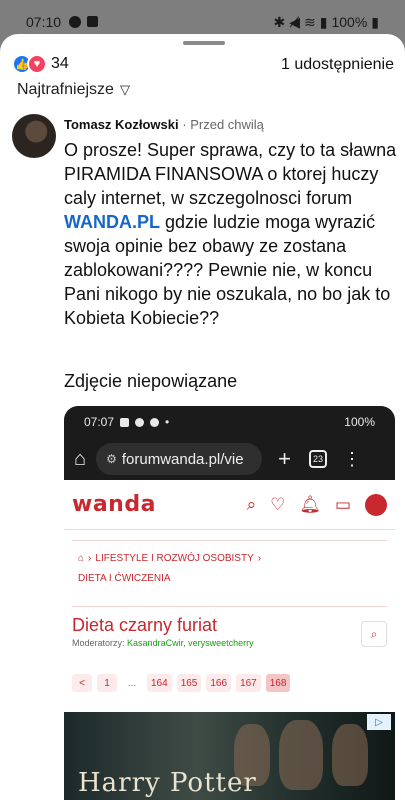  What do you see at coordinates (248, 683) in the screenshot?
I see `page-link: 167` at bounding box center [248, 683].